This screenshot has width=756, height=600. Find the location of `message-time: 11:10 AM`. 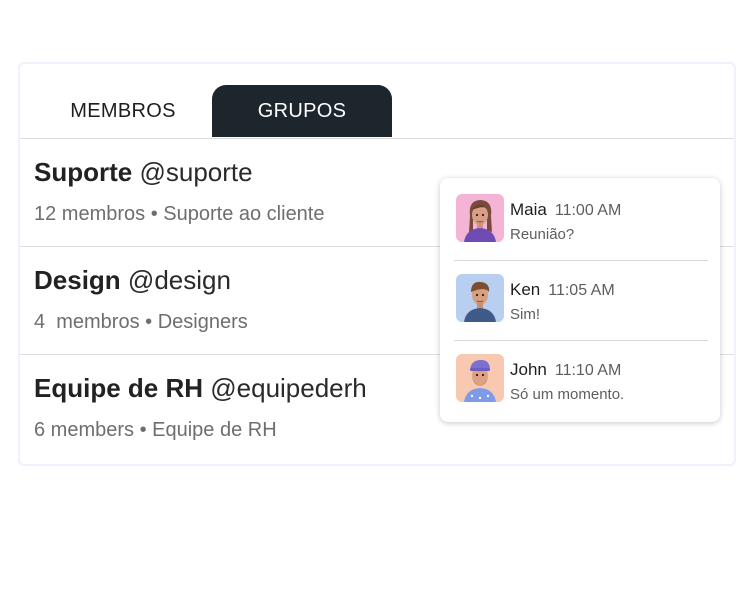

message-time: 11:10 AM is located at coordinates (588, 370).